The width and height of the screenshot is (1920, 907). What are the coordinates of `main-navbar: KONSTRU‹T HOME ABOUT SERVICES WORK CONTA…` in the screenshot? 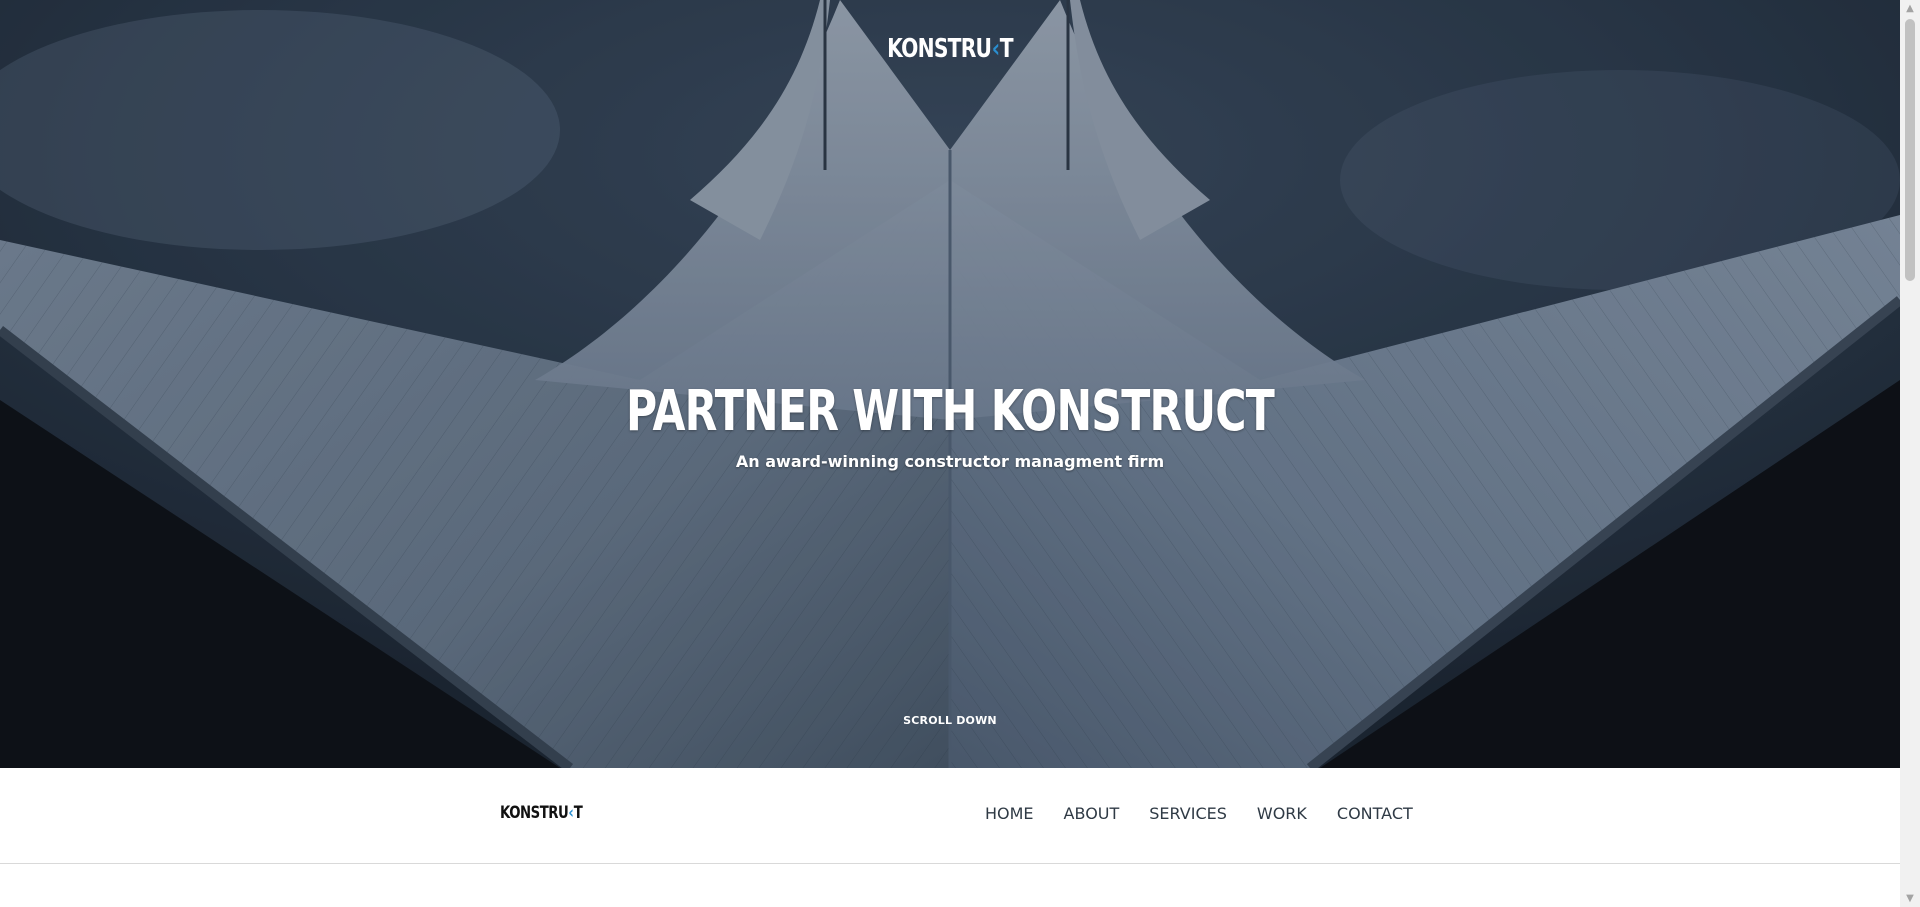 It's located at (950, 816).